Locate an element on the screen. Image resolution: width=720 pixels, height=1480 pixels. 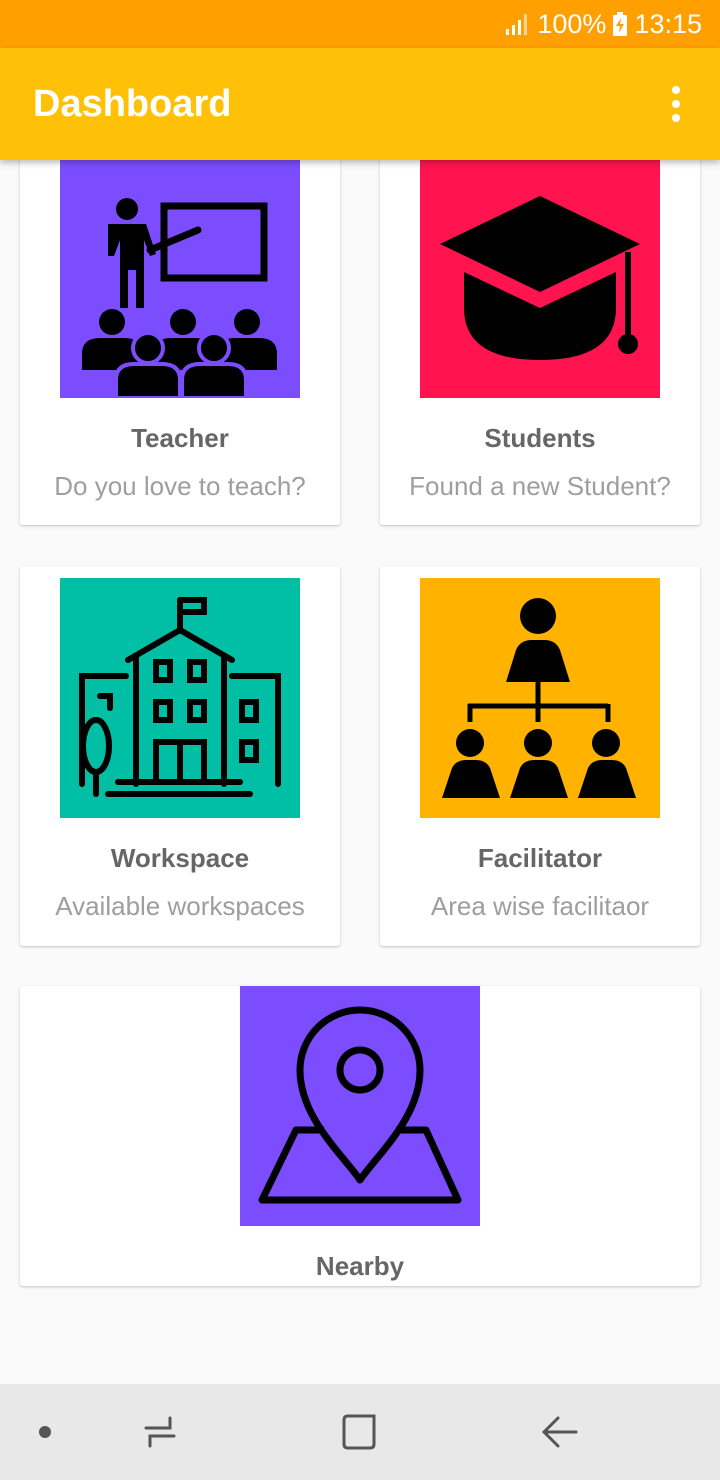
nav-dot-button is located at coordinates (45, 1432).